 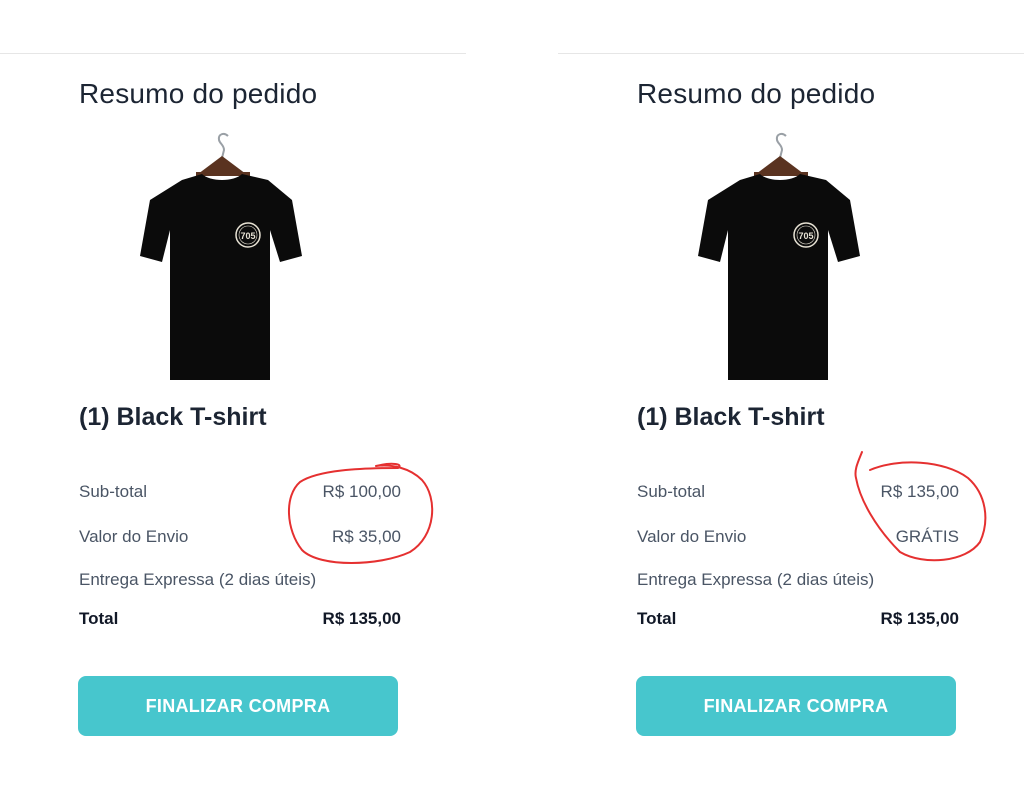 I want to click on shipping-value: GRÁTIS, so click(x=927, y=536).